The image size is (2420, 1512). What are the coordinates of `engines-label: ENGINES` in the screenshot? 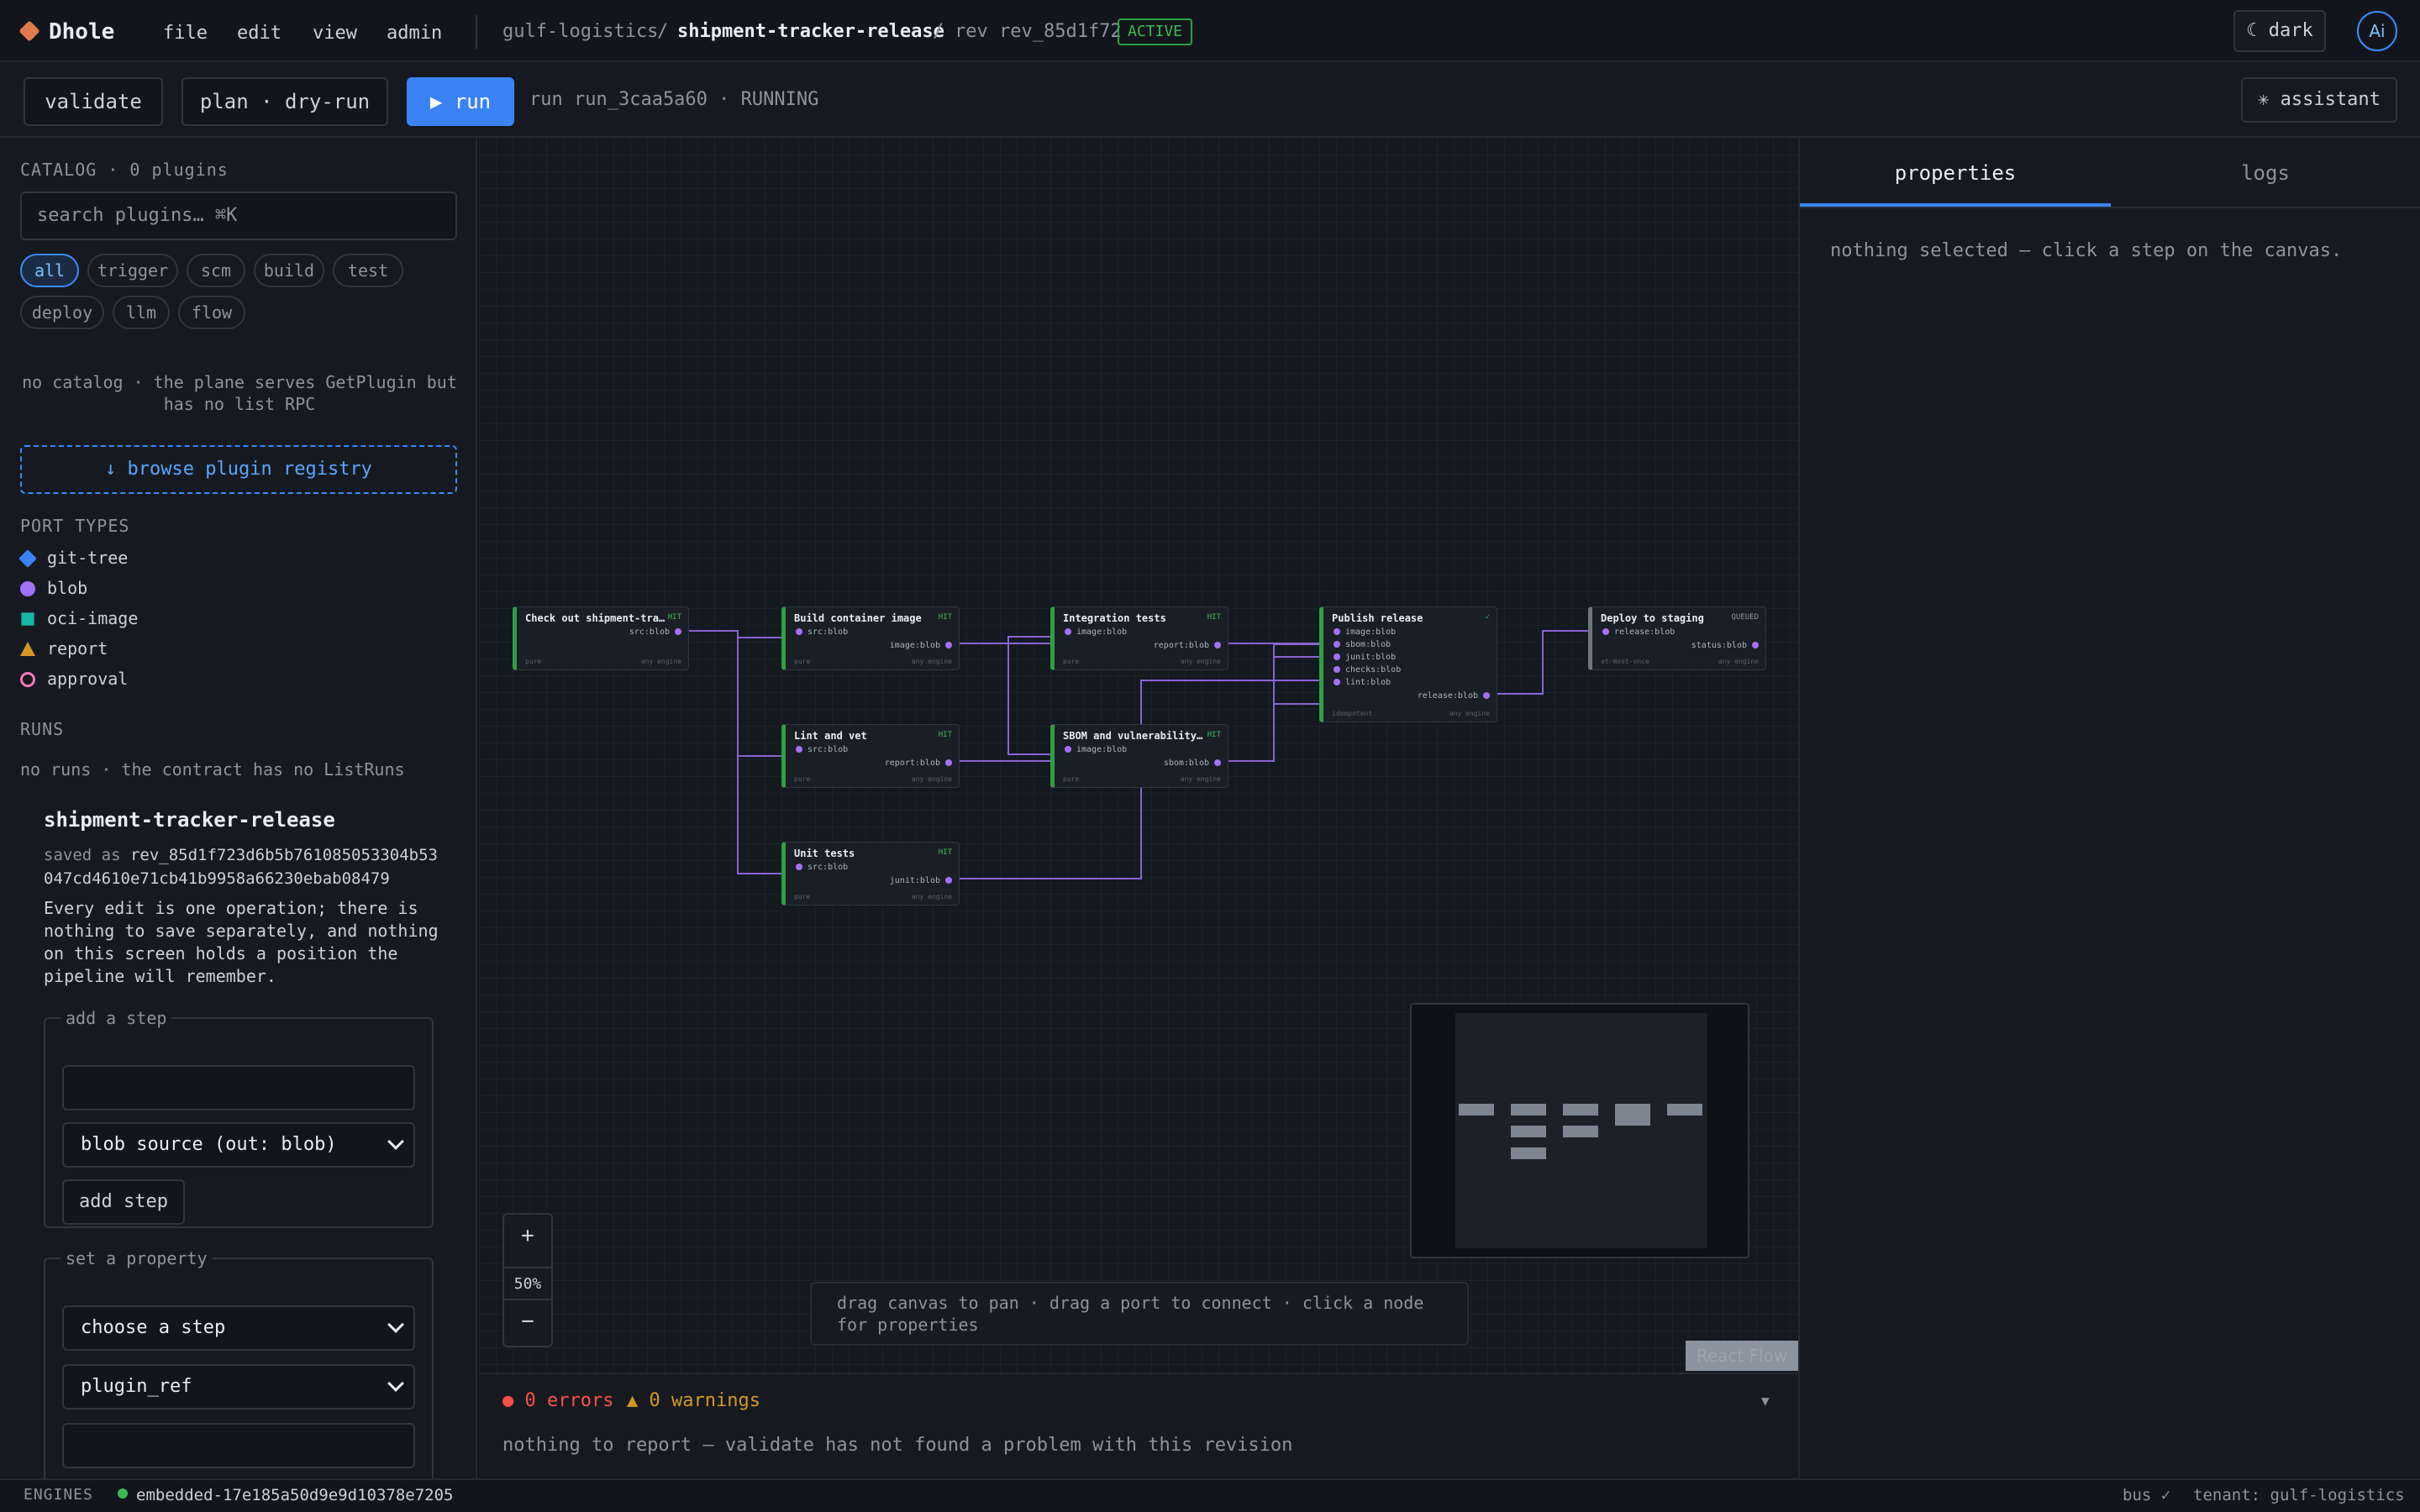 It's located at (58, 1495).